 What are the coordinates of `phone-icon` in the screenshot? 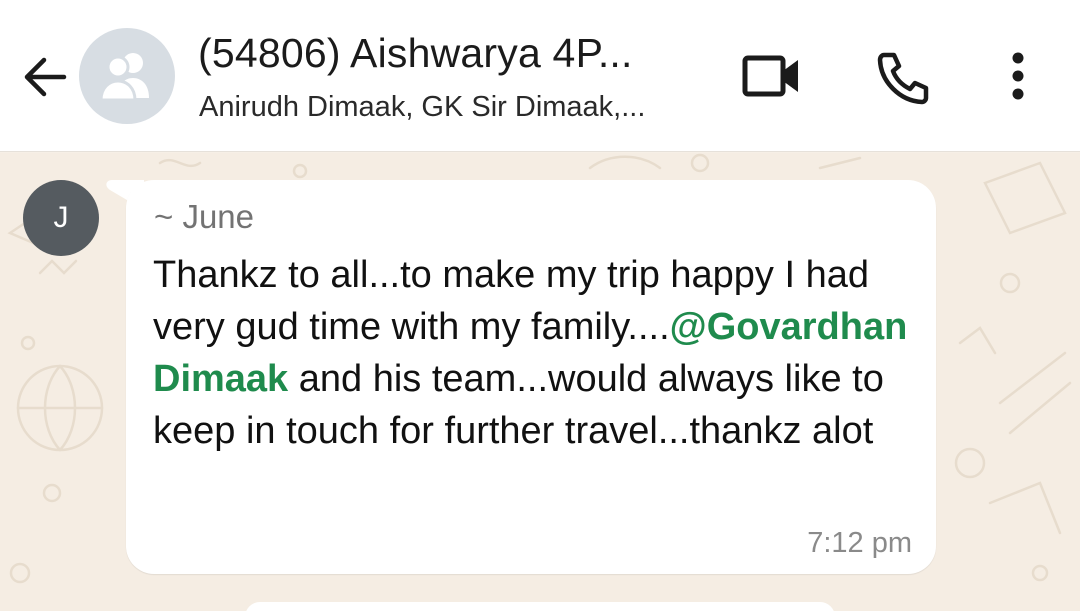 It's located at (903, 78).